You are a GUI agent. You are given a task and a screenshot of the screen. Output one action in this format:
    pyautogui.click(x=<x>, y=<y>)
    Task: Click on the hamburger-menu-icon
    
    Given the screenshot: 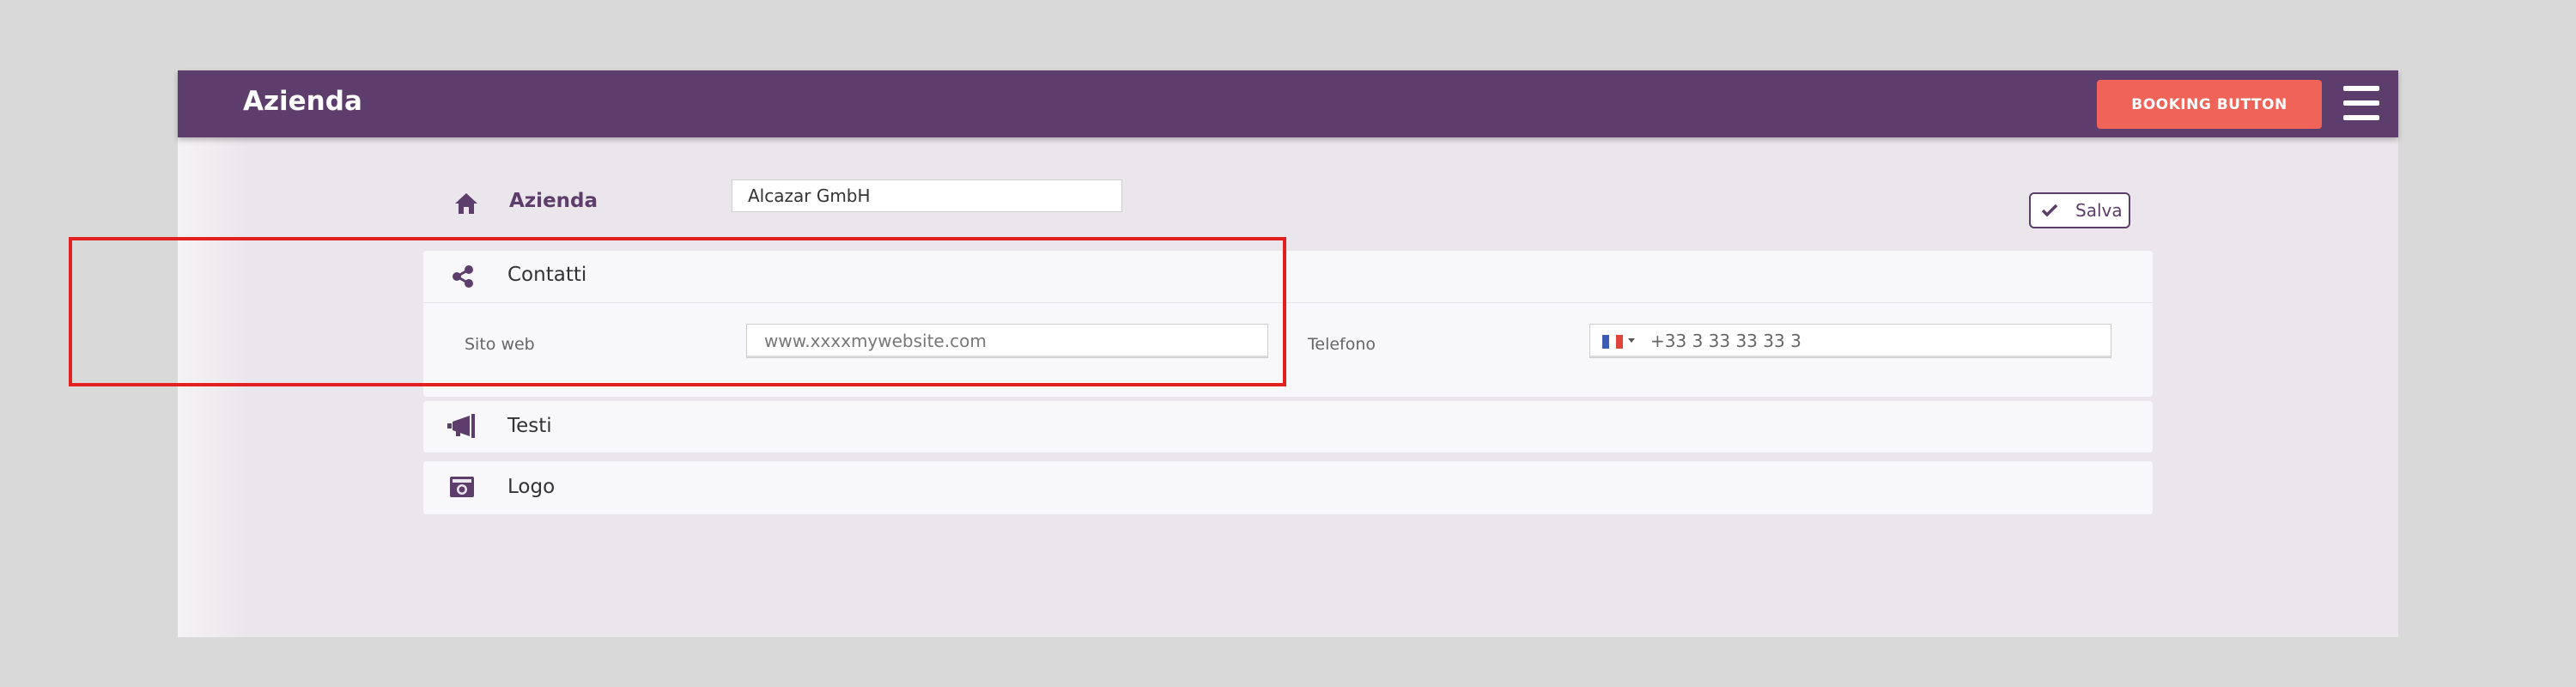 What is the action you would take?
    pyautogui.click(x=2361, y=103)
    